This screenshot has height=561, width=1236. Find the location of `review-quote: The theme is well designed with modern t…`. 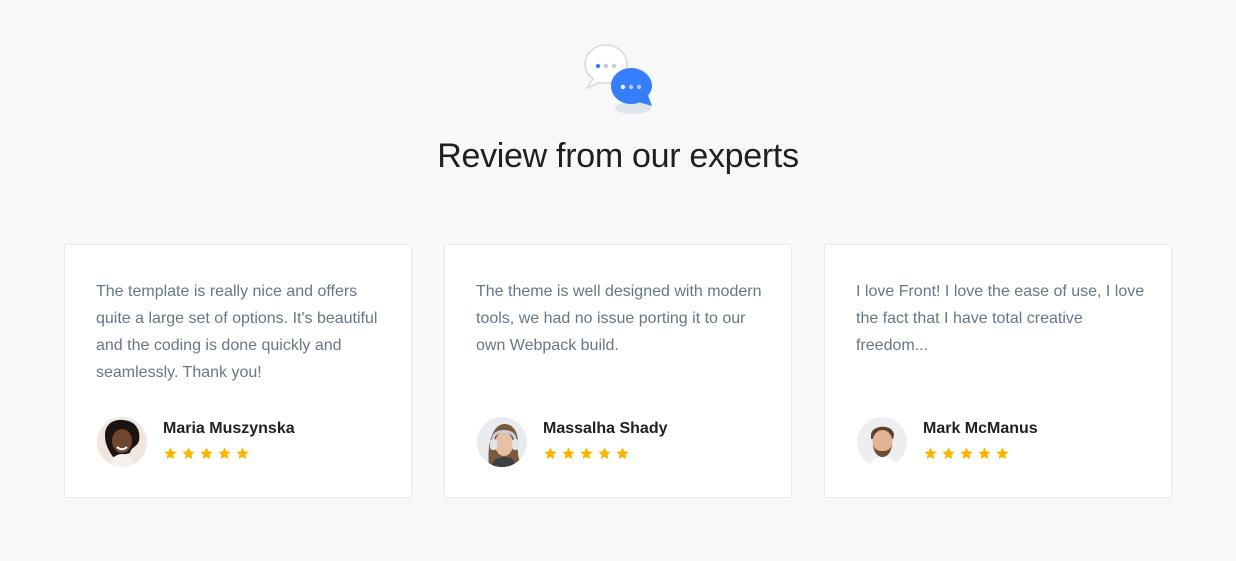

review-quote: The theme is well designed with modern t… is located at coordinates (619, 318).